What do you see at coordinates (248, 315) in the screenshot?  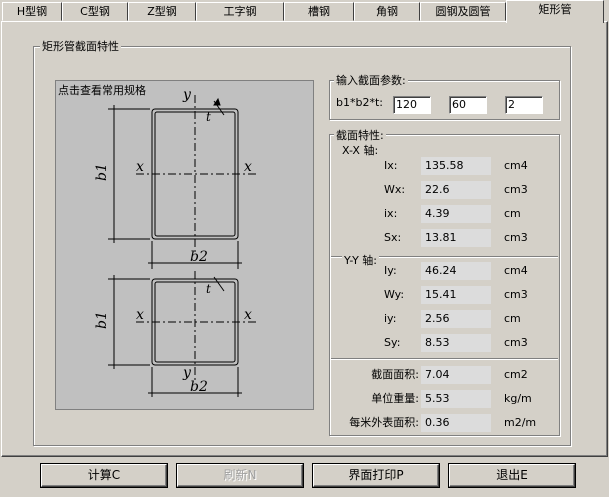 I see `bottom-x-right-label: x` at bounding box center [248, 315].